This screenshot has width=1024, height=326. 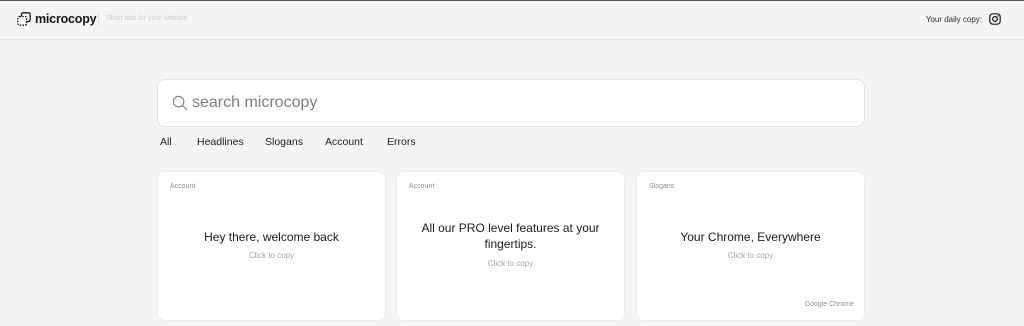 I want to click on tagline: Short text for your website., so click(x=148, y=18).